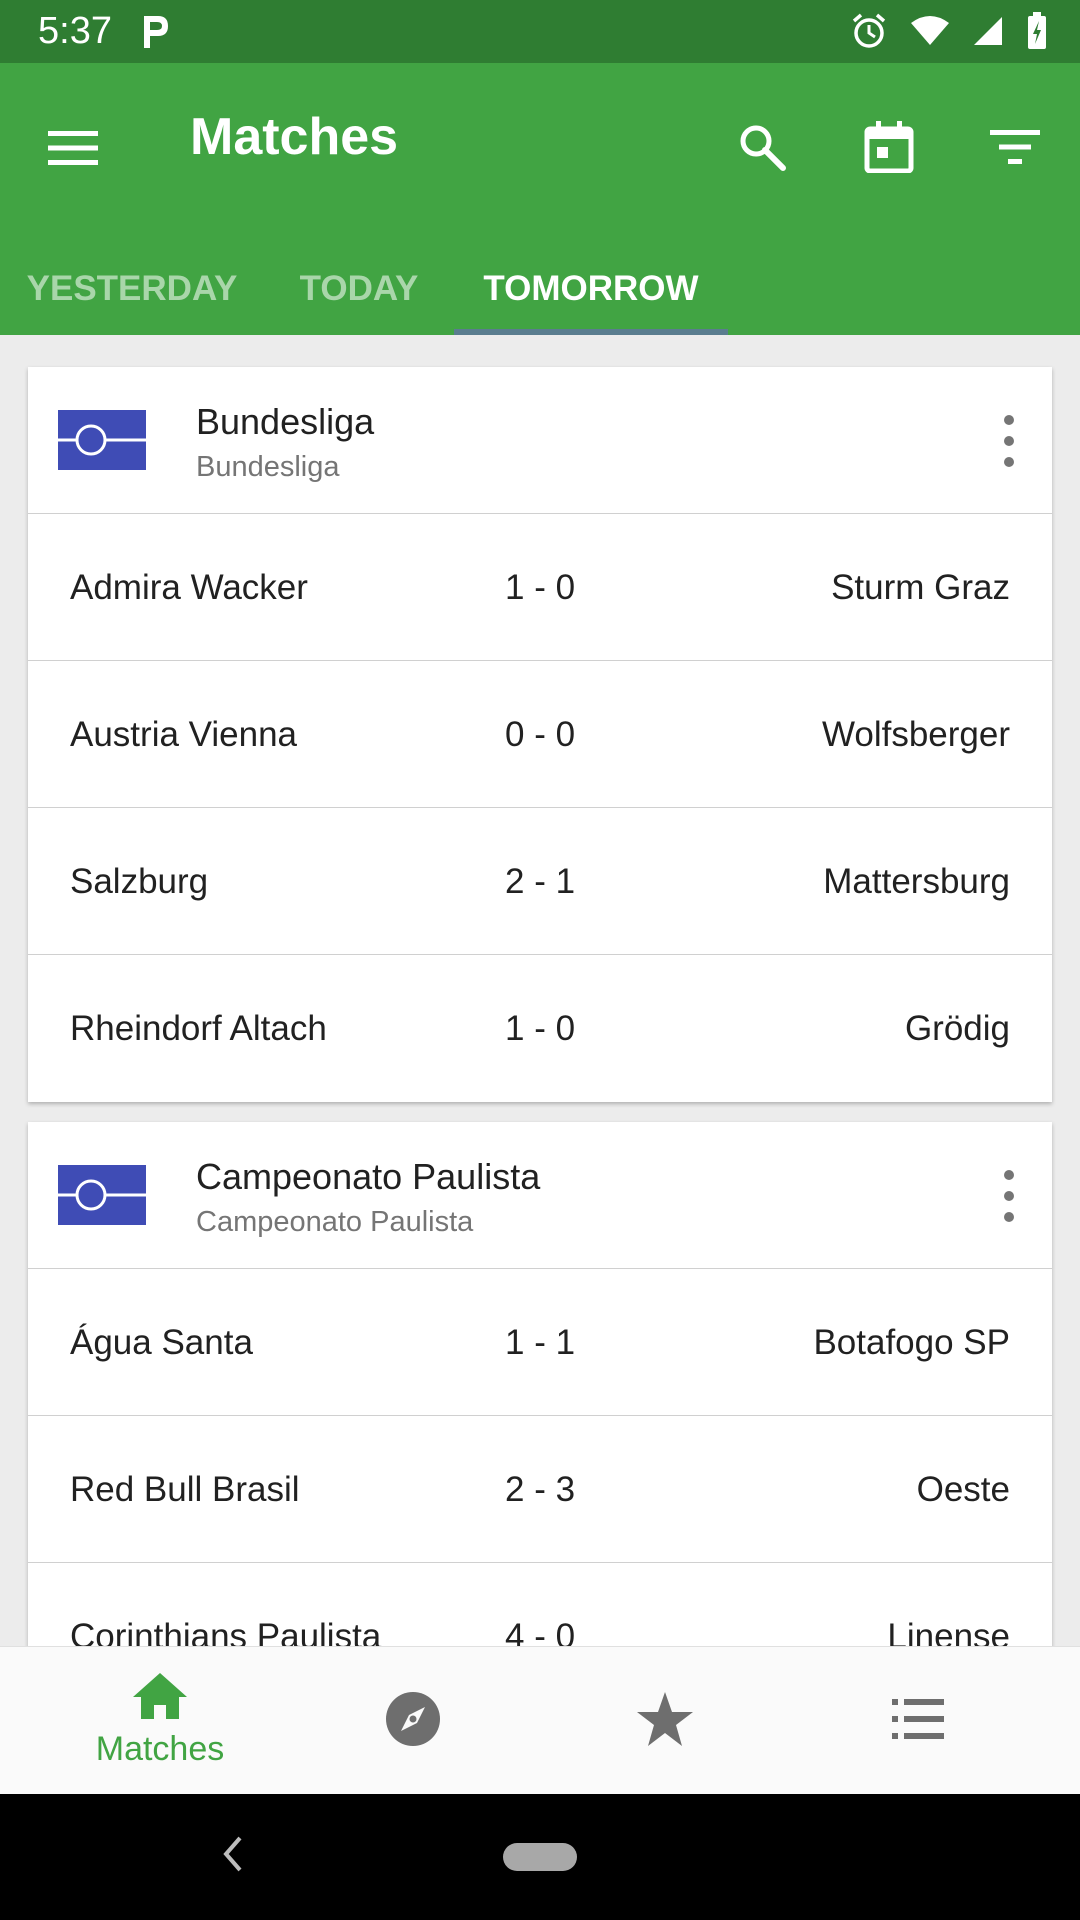 This screenshot has width=1080, height=1920. I want to click on list-icon, so click(918, 1721).